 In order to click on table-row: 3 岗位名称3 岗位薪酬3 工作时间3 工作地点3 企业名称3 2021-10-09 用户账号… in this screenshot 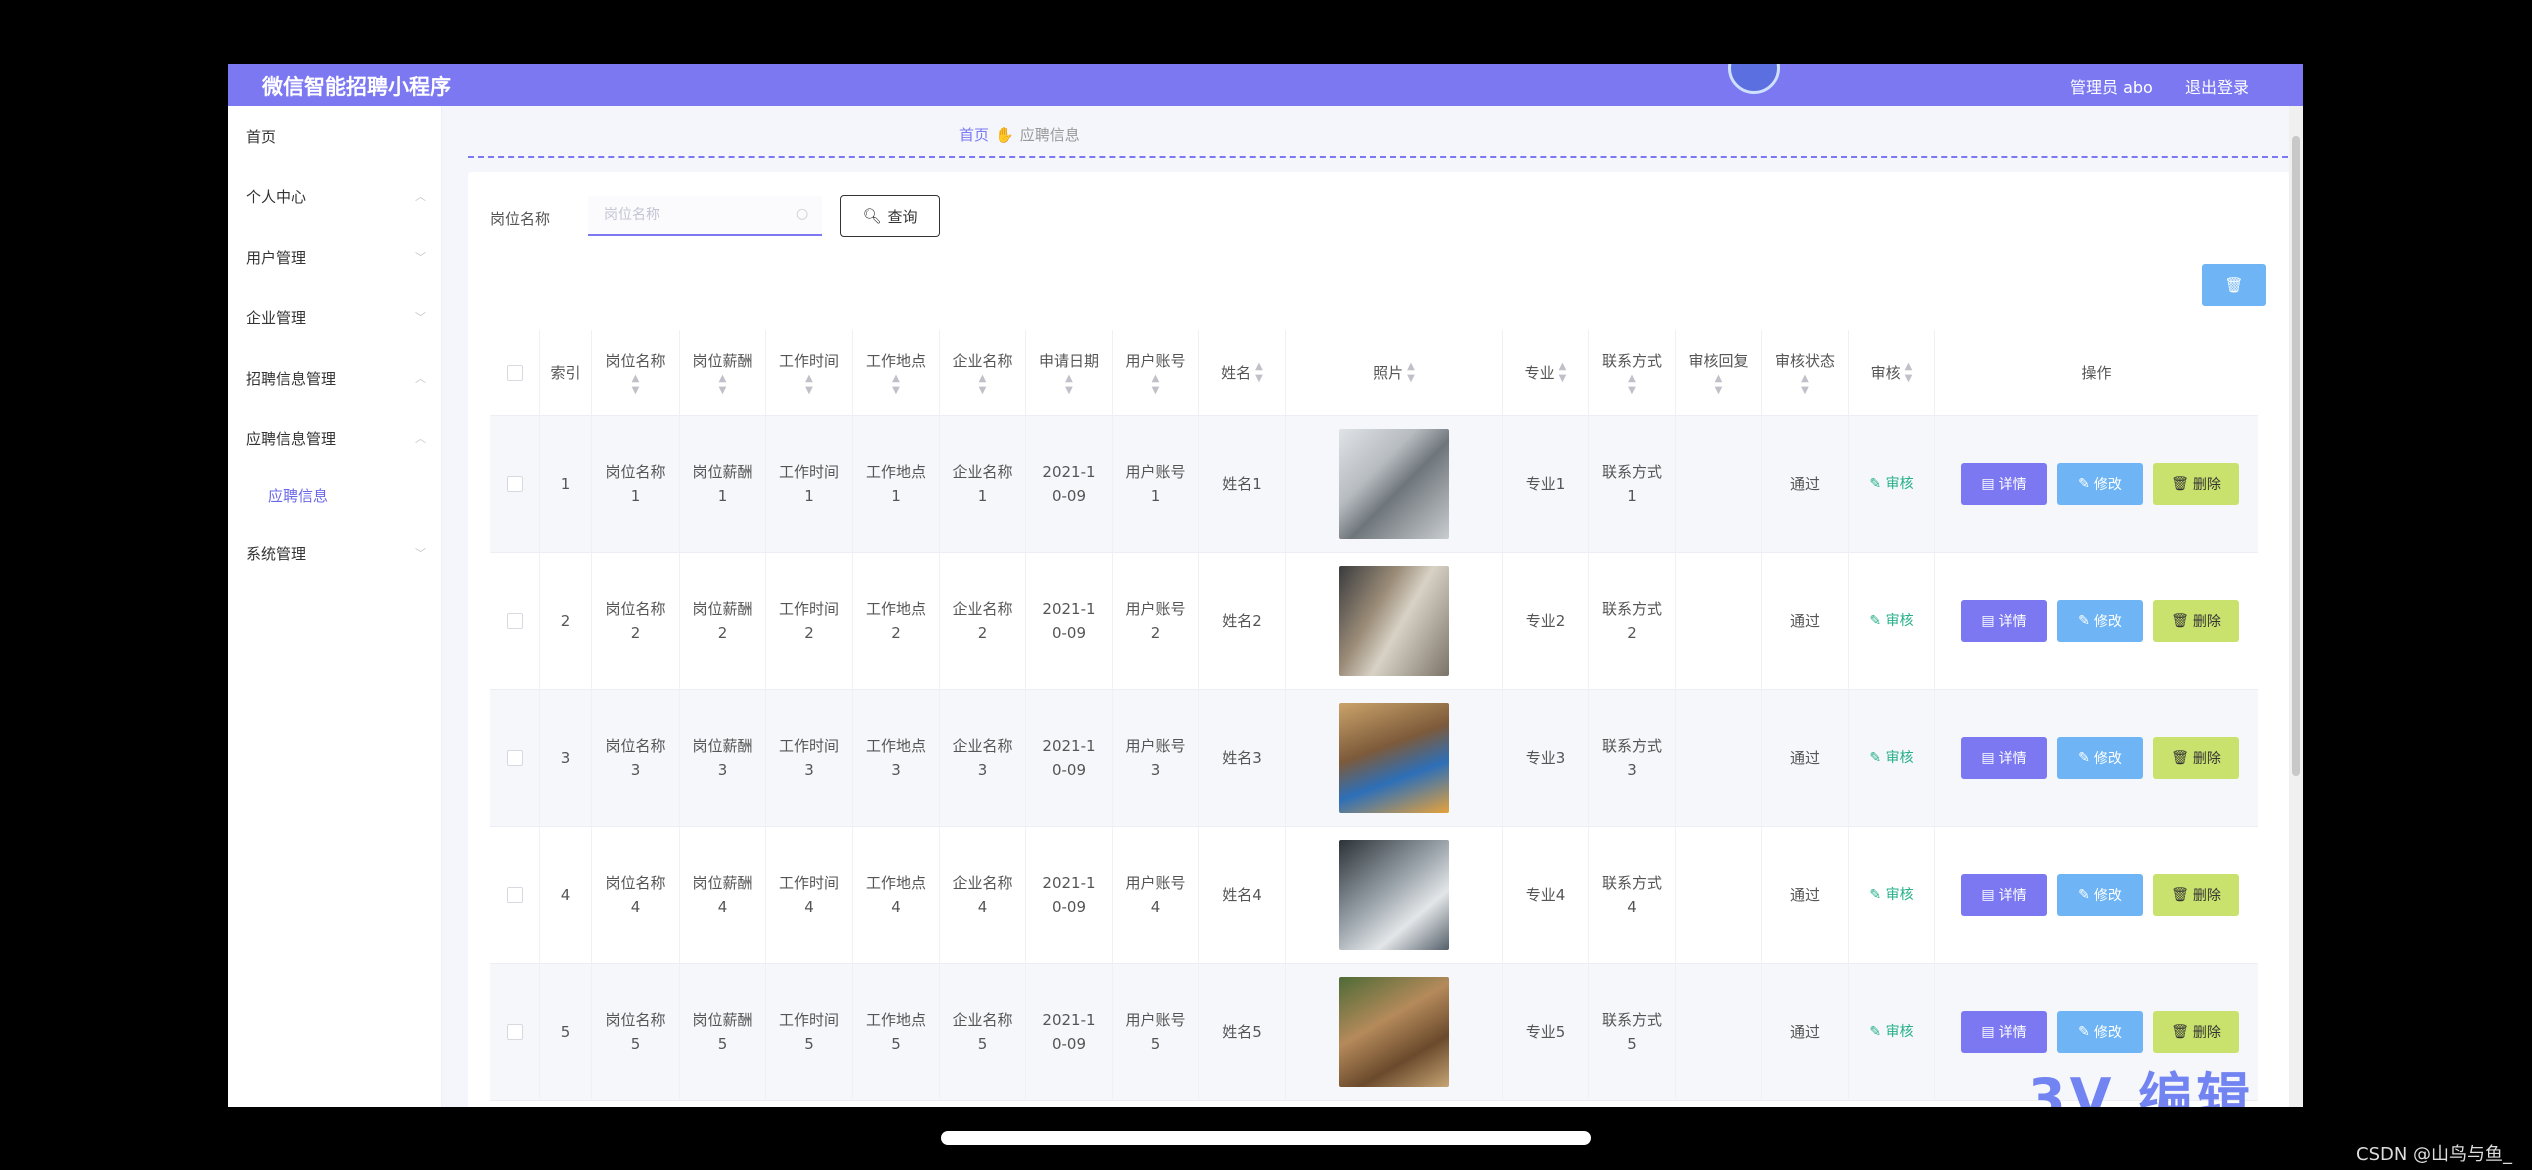, I will do `click(1374, 758)`.